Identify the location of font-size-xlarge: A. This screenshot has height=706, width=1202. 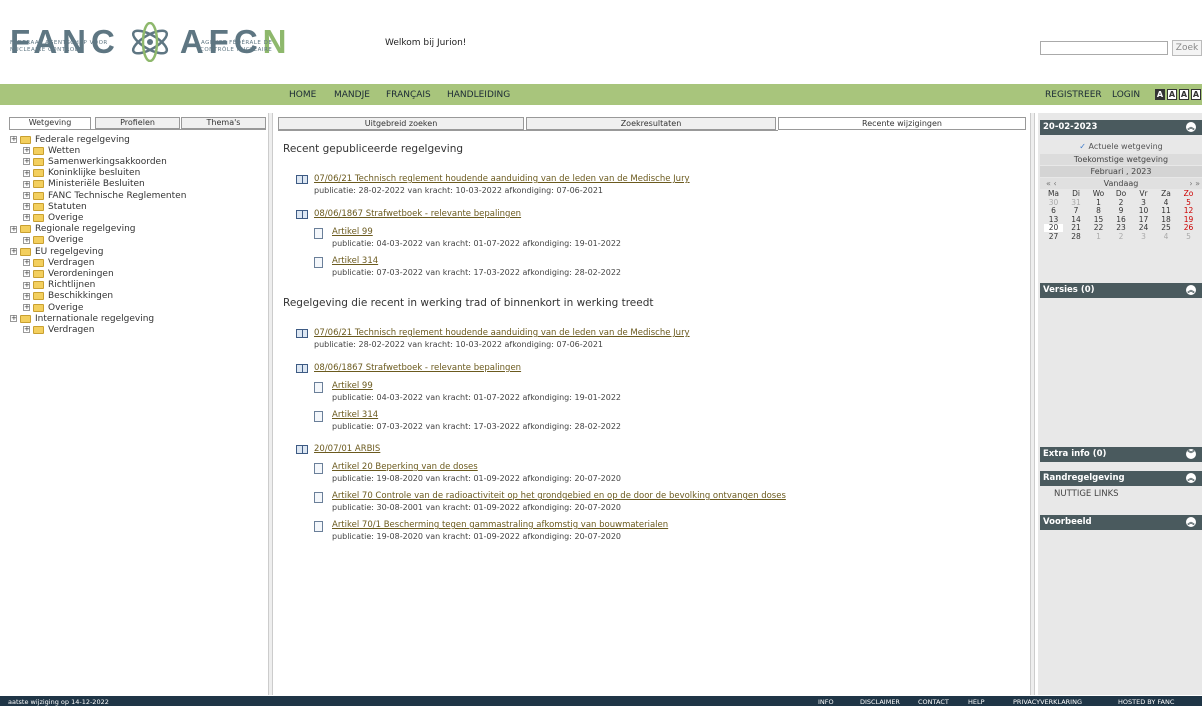
(1196, 94).